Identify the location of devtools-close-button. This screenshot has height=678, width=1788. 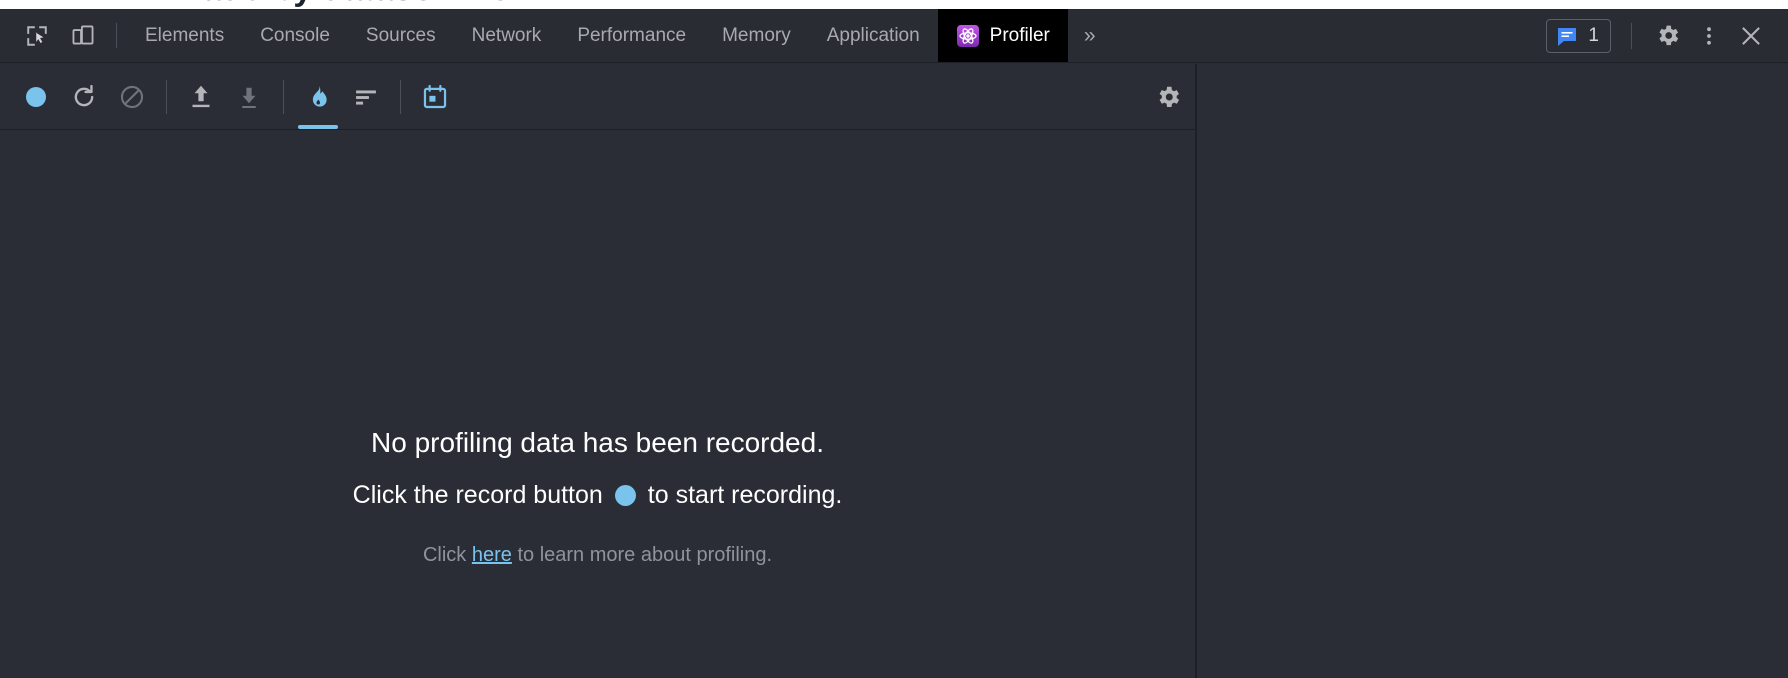
(1751, 36).